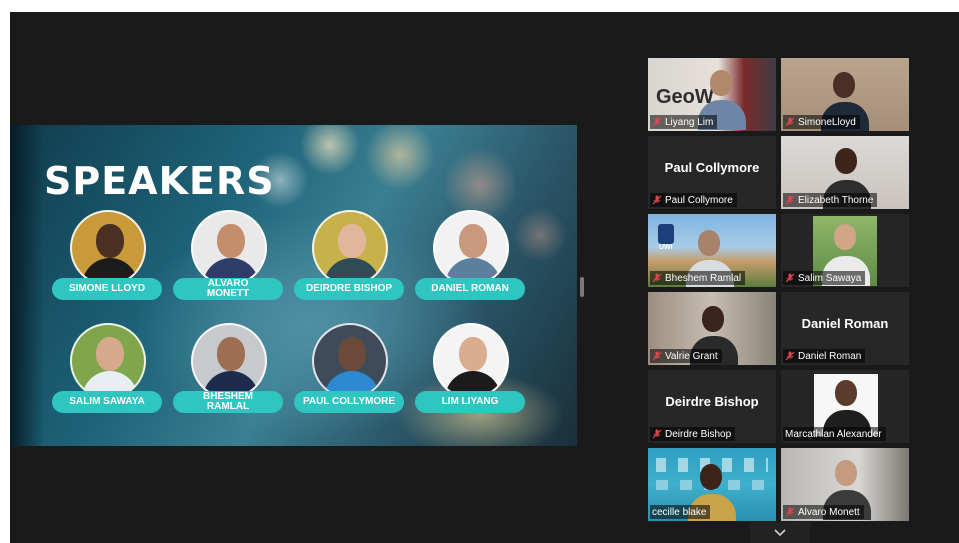  I want to click on speaker-card: LIM LIYANG, so click(470, 371).